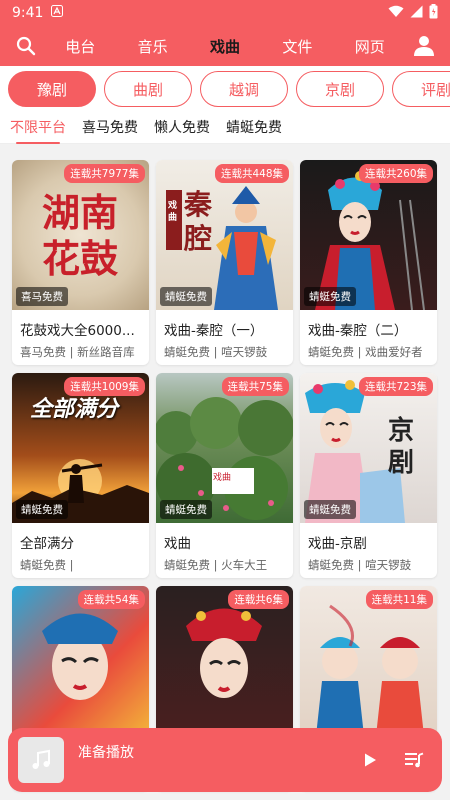 This screenshot has width=450, height=800. I want to click on episode-badge: 连载共7977集, so click(104, 173).